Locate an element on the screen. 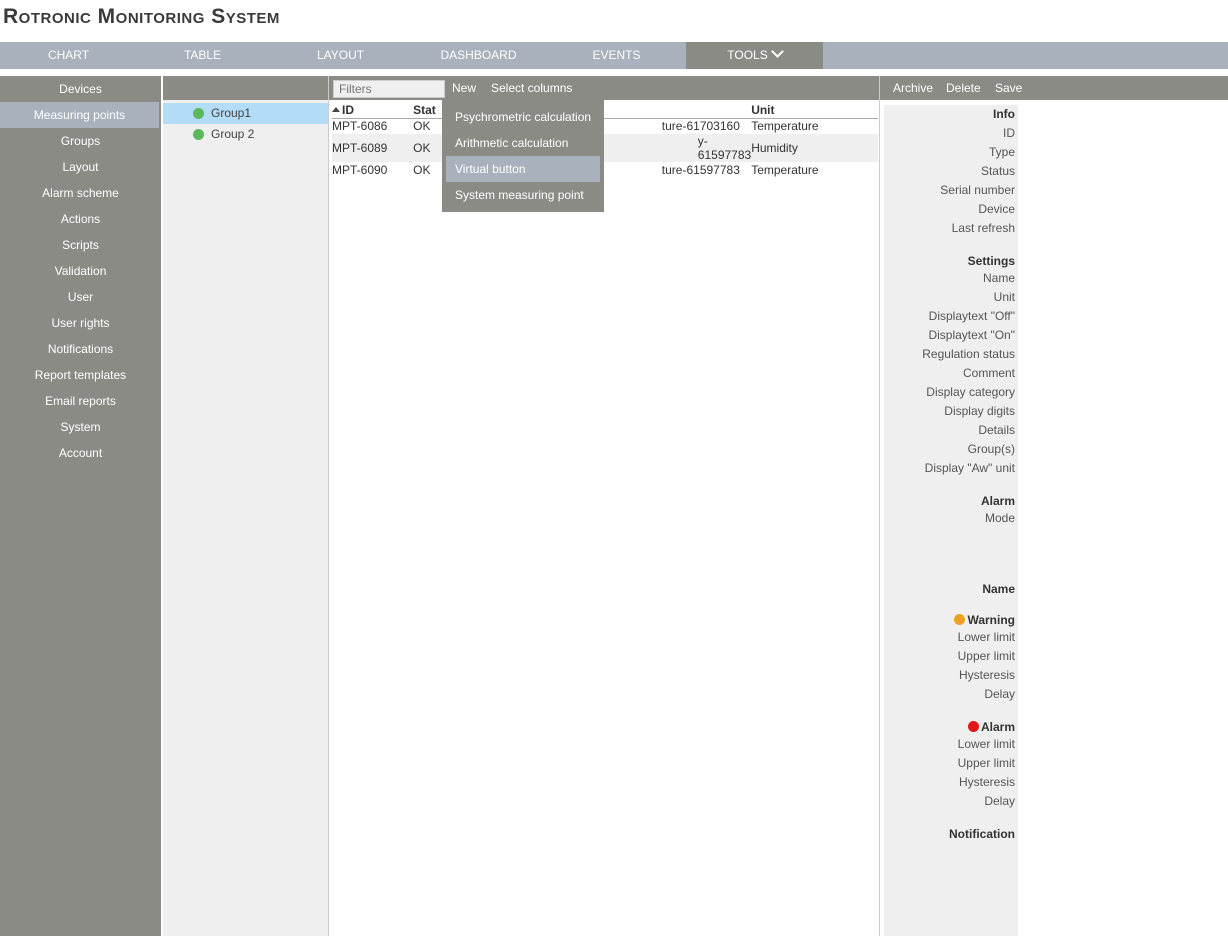  field-label: Device is located at coordinates (996, 209).